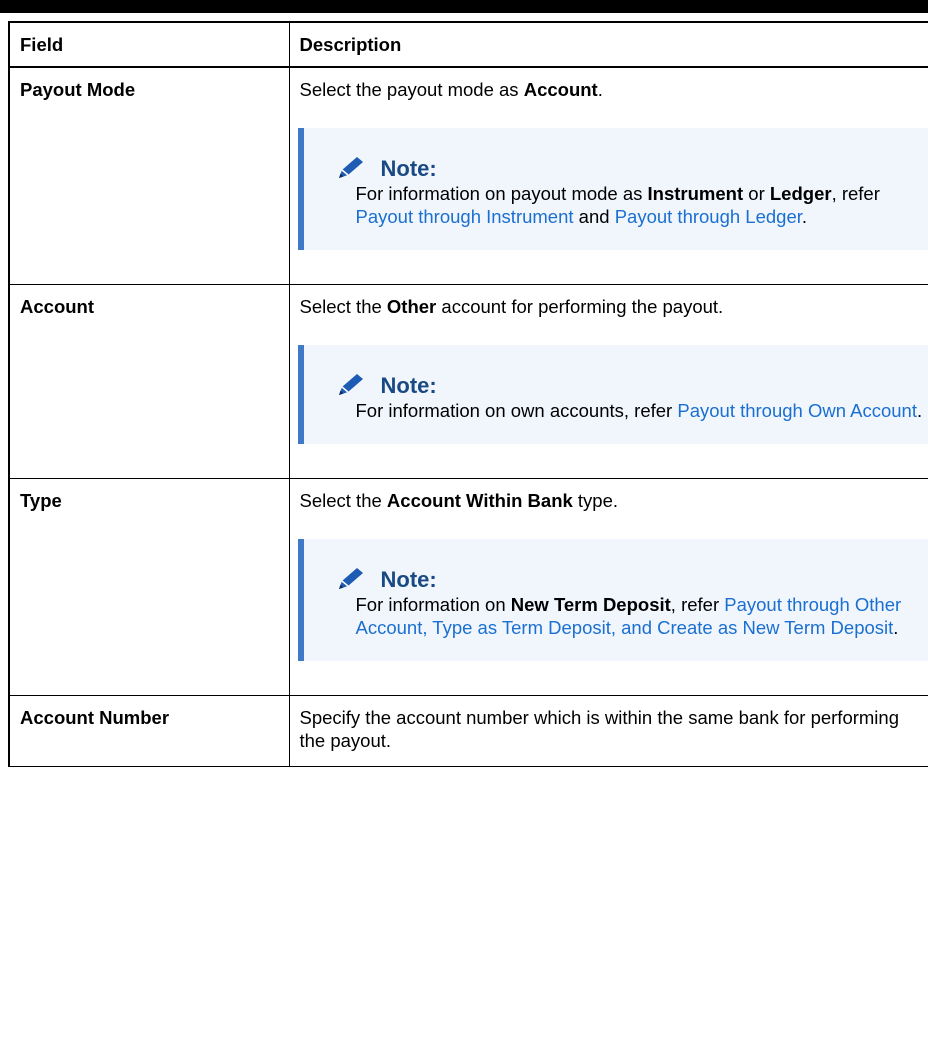 The image size is (928, 1047). Describe the element at coordinates (600, 89) in the screenshot. I see `description-text-post: .` at that location.